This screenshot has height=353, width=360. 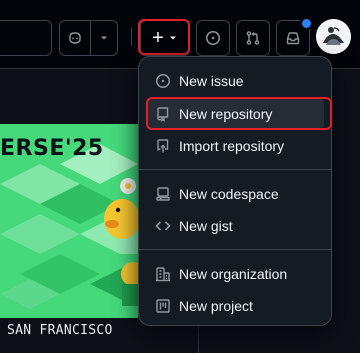 I want to click on organization-icon, so click(x=163, y=274).